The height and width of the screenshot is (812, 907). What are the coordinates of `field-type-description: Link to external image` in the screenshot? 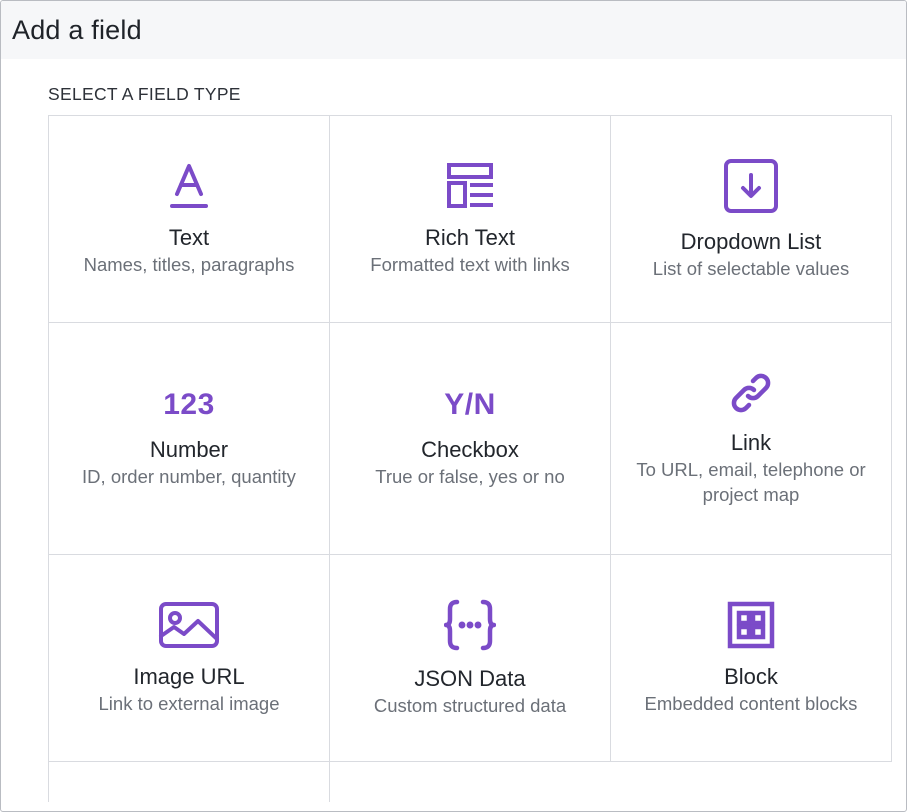 It's located at (189, 703).